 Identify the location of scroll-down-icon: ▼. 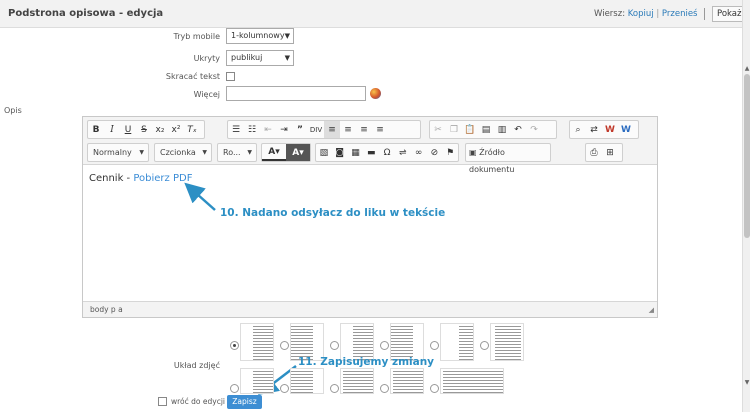
(747, 383).